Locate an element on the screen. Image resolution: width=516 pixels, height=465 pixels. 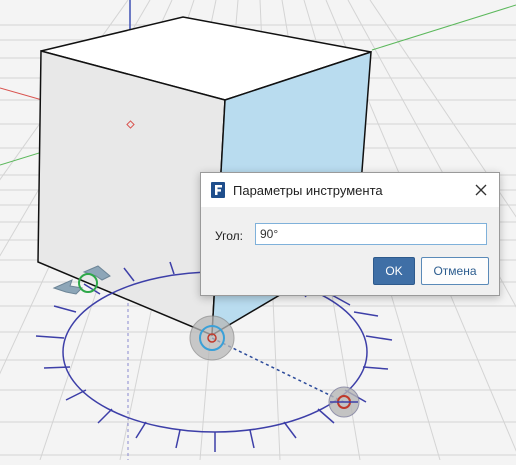
dialog-body: Угол: OK Отмена is located at coordinates (350, 251).